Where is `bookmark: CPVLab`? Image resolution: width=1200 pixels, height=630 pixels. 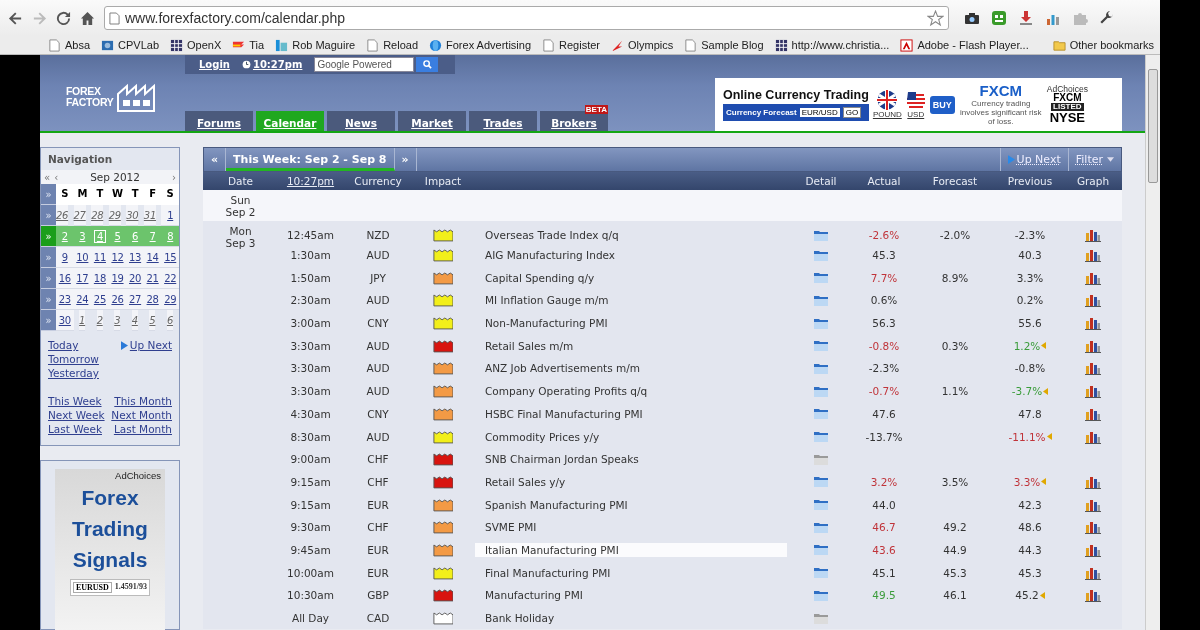
bookmark: CPVLab is located at coordinates (130, 45).